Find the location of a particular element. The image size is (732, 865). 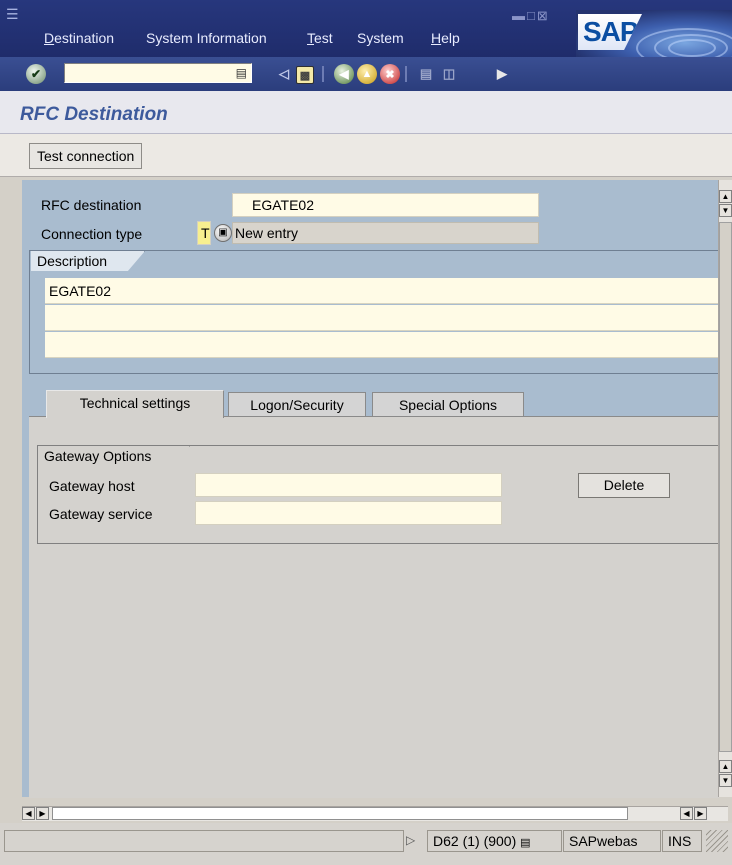

scroll-left-icon: ◀ is located at coordinates (28, 813).